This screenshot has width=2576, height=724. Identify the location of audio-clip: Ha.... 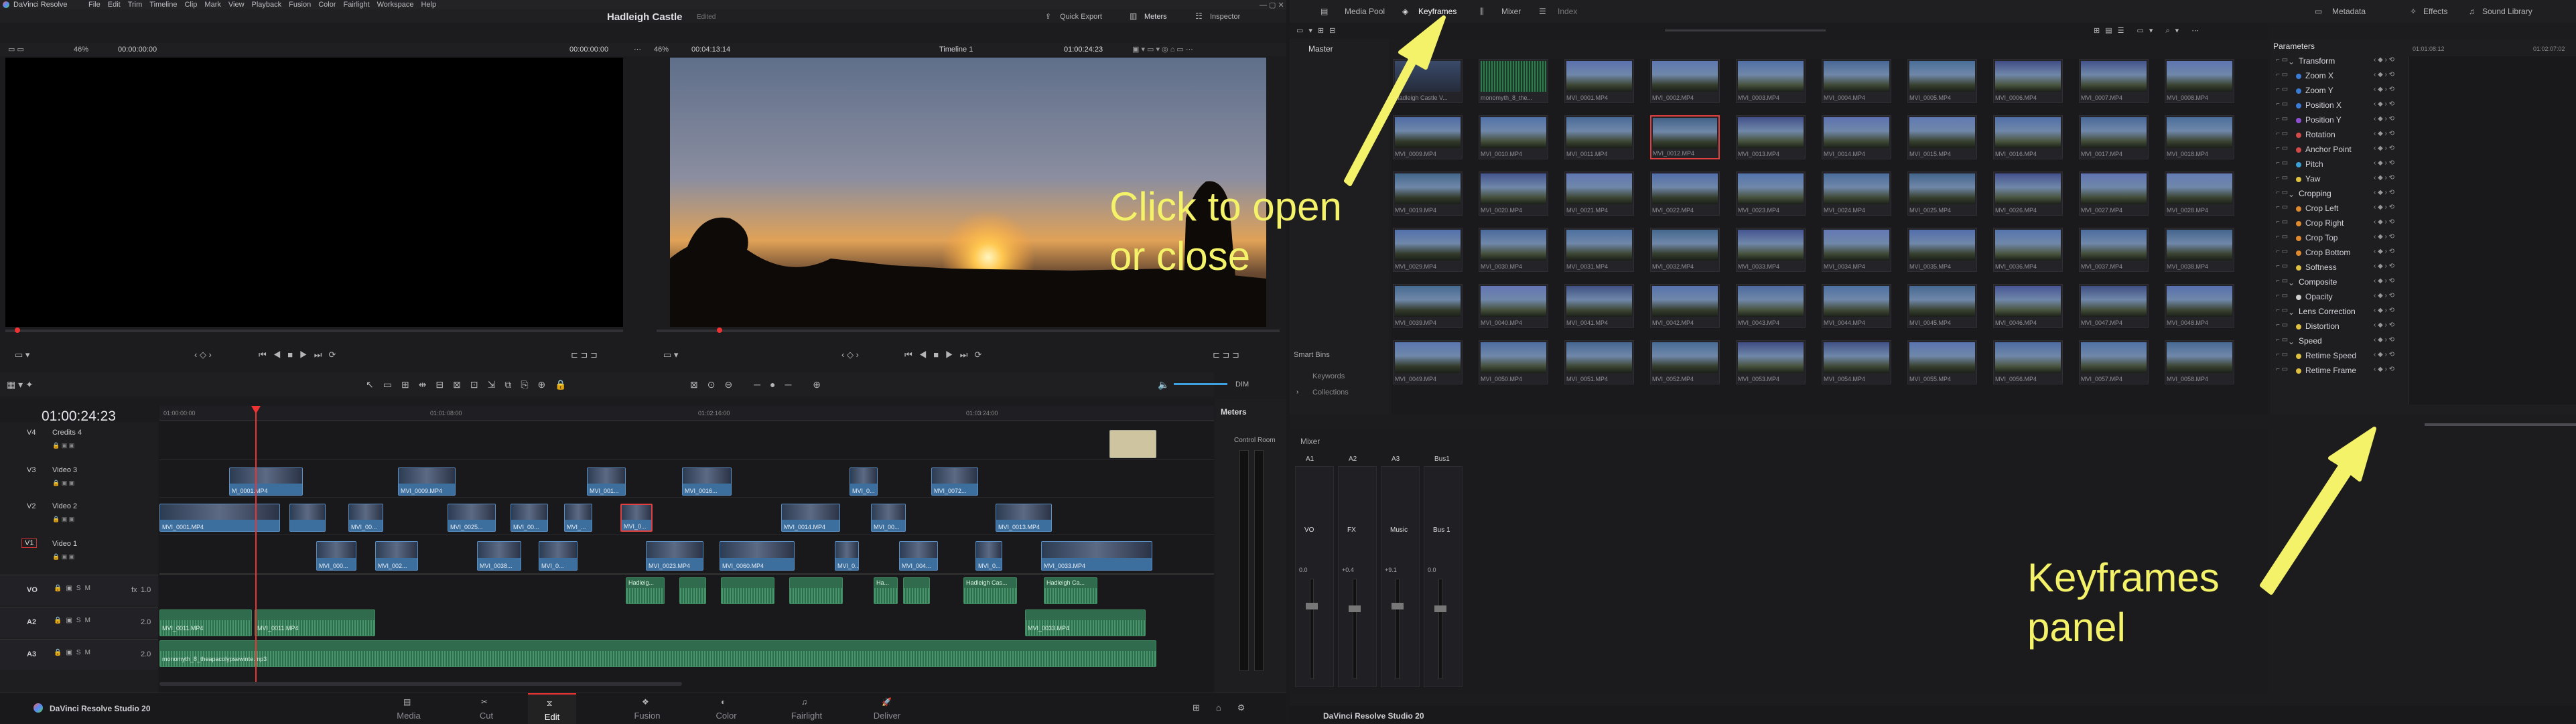
(886, 590).